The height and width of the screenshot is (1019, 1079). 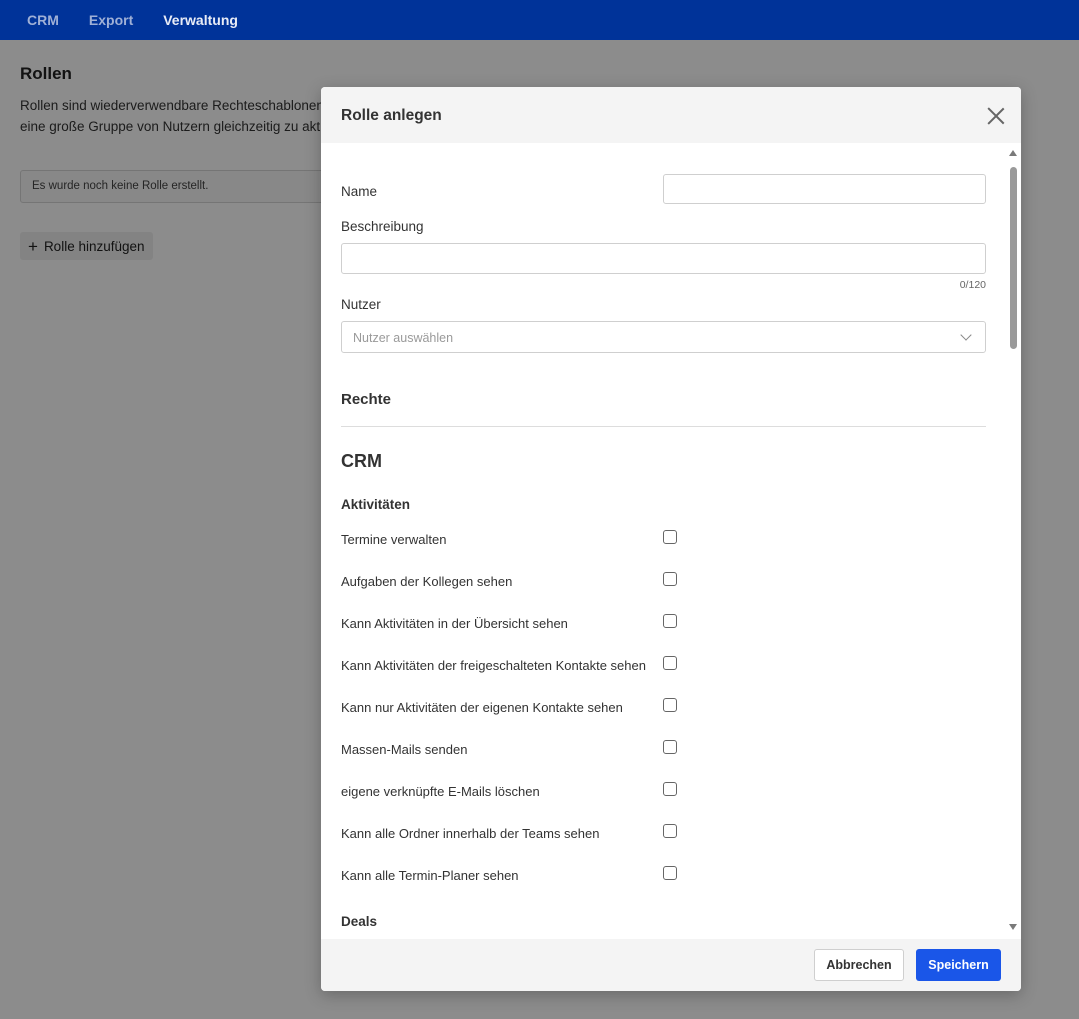 What do you see at coordinates (440, 791) in the screenshot?
I see `permission-label: eigene verknüpfte E-Mails löschen` at bounding box center [440, 791].